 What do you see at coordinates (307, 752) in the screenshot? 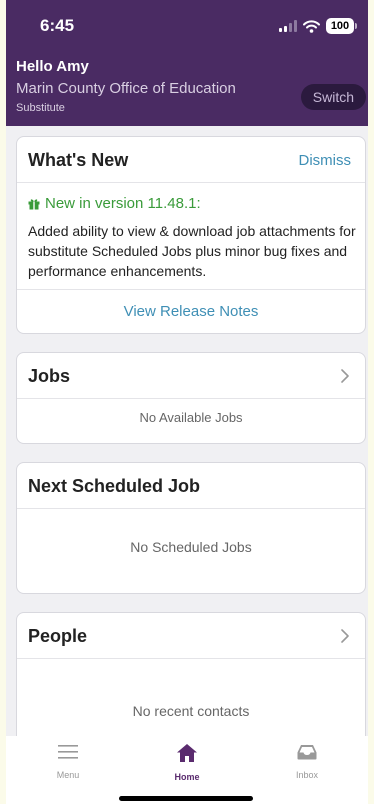
I see `inbox-icon` at bounding box center [307, 752].